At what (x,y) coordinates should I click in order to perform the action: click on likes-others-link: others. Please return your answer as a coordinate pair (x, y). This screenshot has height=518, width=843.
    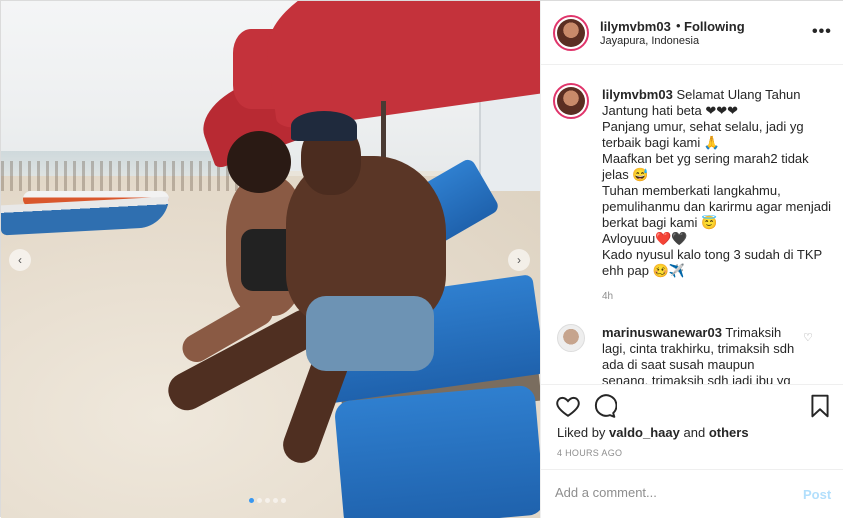
    Looking at the image, I should click on (729, 432).